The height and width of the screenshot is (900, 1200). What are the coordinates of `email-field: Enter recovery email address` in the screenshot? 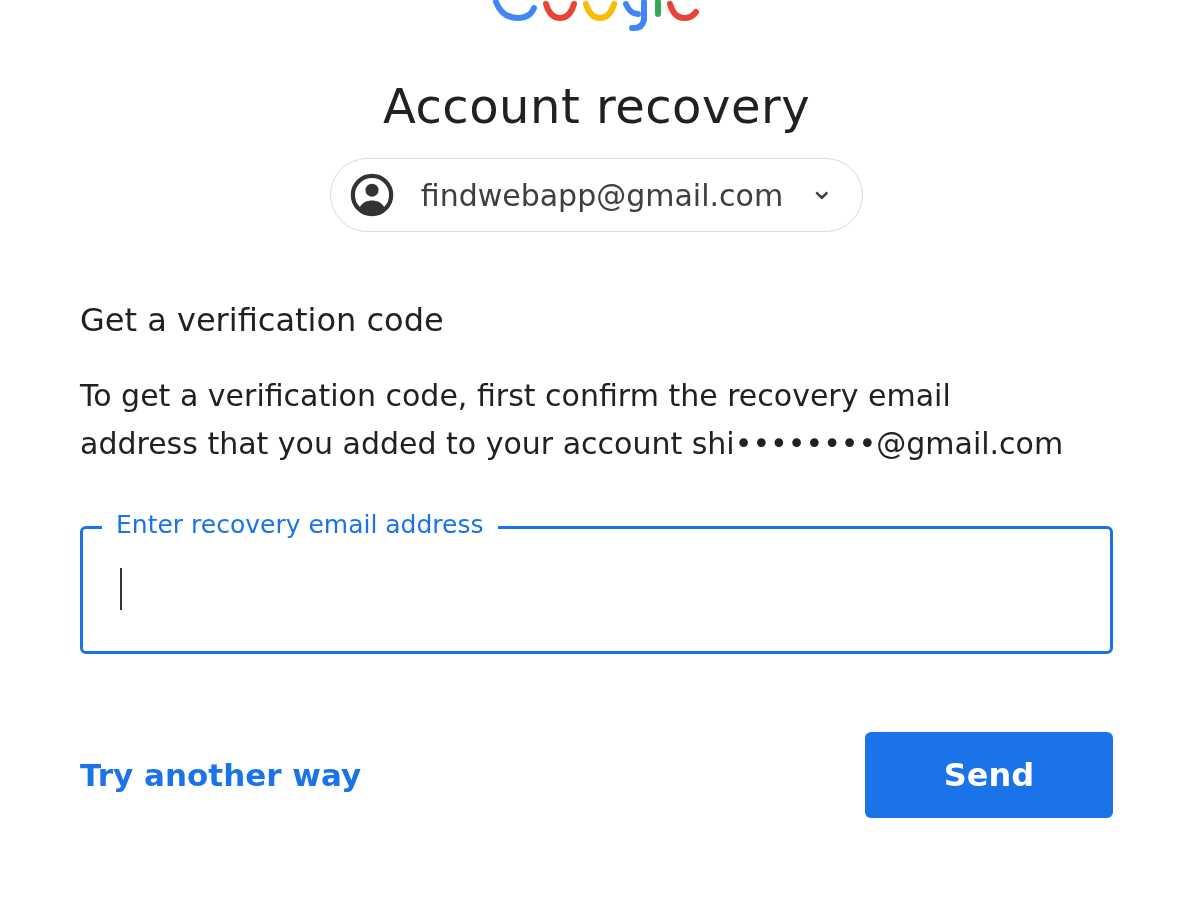 It's located at (596, 581).